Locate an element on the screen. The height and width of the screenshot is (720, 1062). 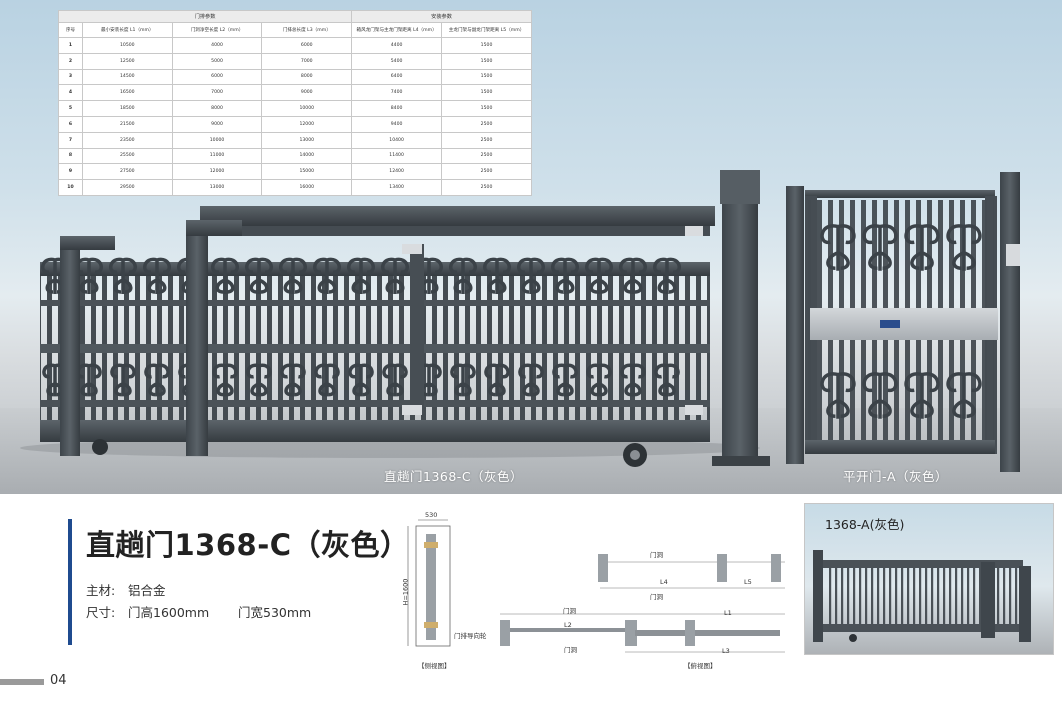
material-value: 铝合金 is located at coordinates (147, 590).